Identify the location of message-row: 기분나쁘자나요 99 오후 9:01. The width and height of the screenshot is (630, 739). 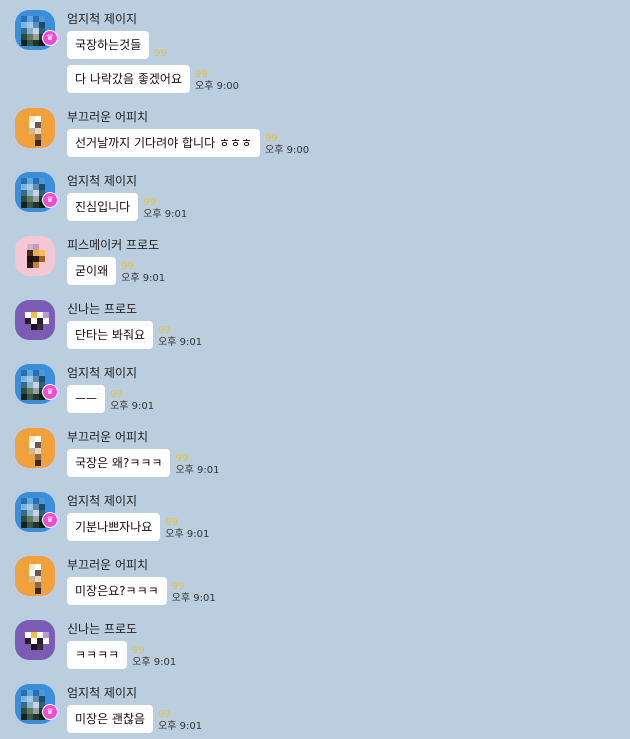
(138, 527).